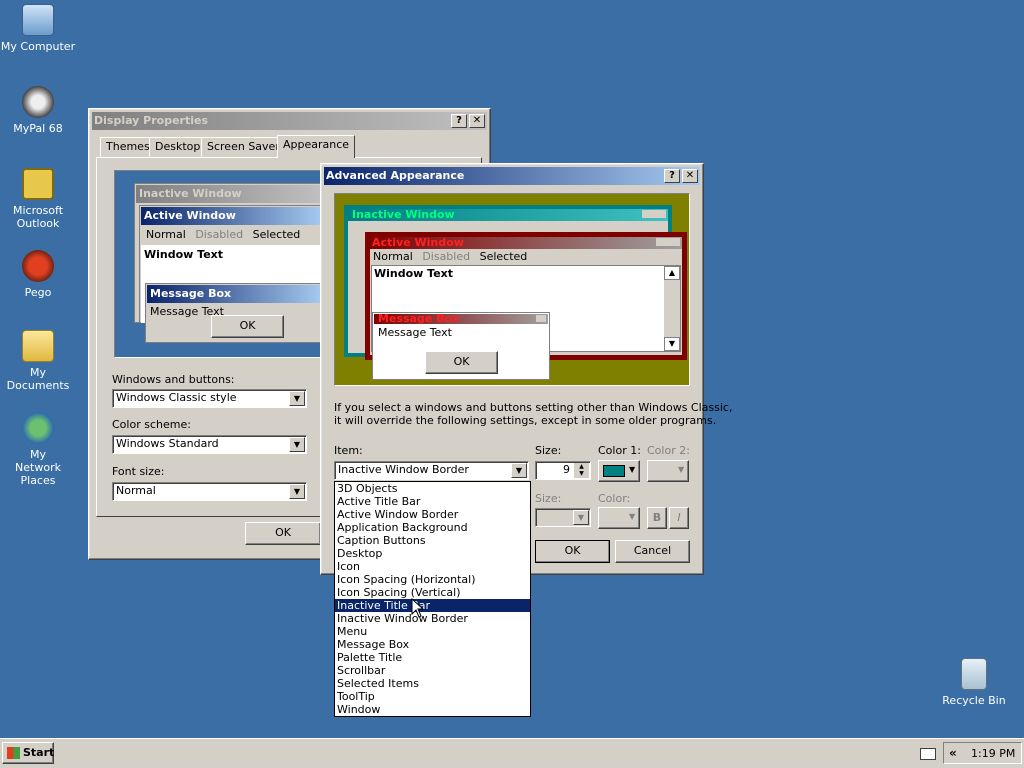 This screenshot has height=768, width=1024. Describe the element at coordinates (581, 473) in the screenshot. I see `spin-down-icon: ▼` at that location.